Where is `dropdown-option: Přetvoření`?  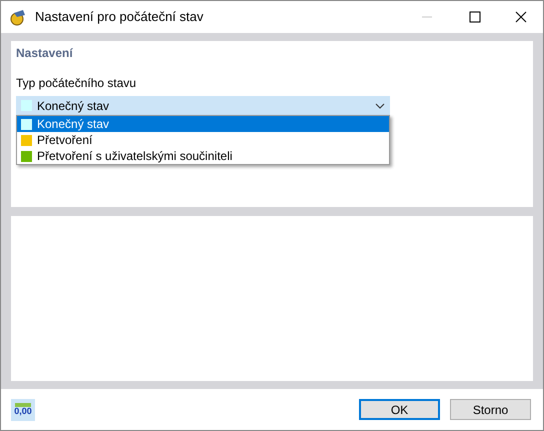
dropdown-option: Přetvoření is located at coordinates (203, 140).